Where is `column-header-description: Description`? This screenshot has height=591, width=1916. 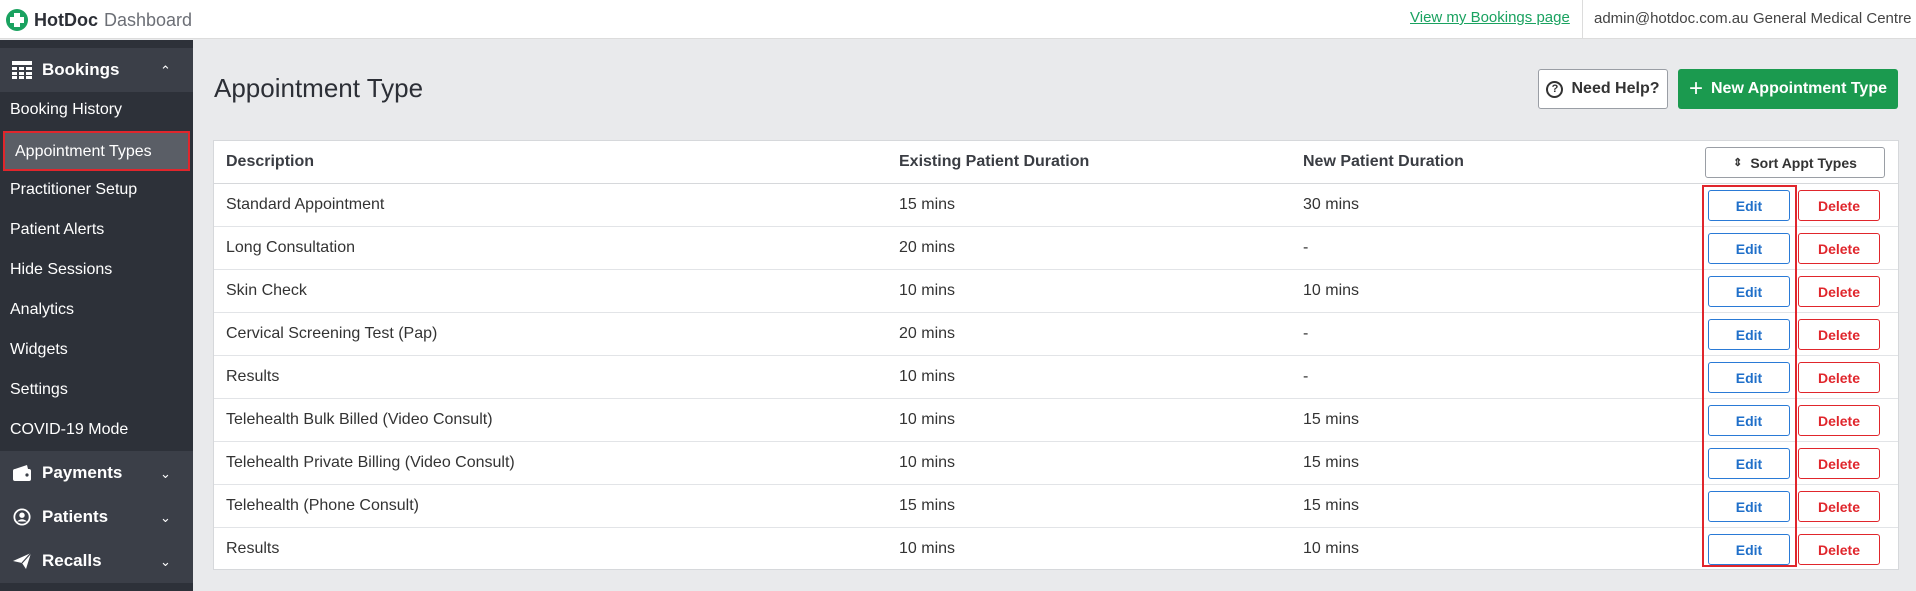 column-header-description: Description is located at coordinates (270, 161).